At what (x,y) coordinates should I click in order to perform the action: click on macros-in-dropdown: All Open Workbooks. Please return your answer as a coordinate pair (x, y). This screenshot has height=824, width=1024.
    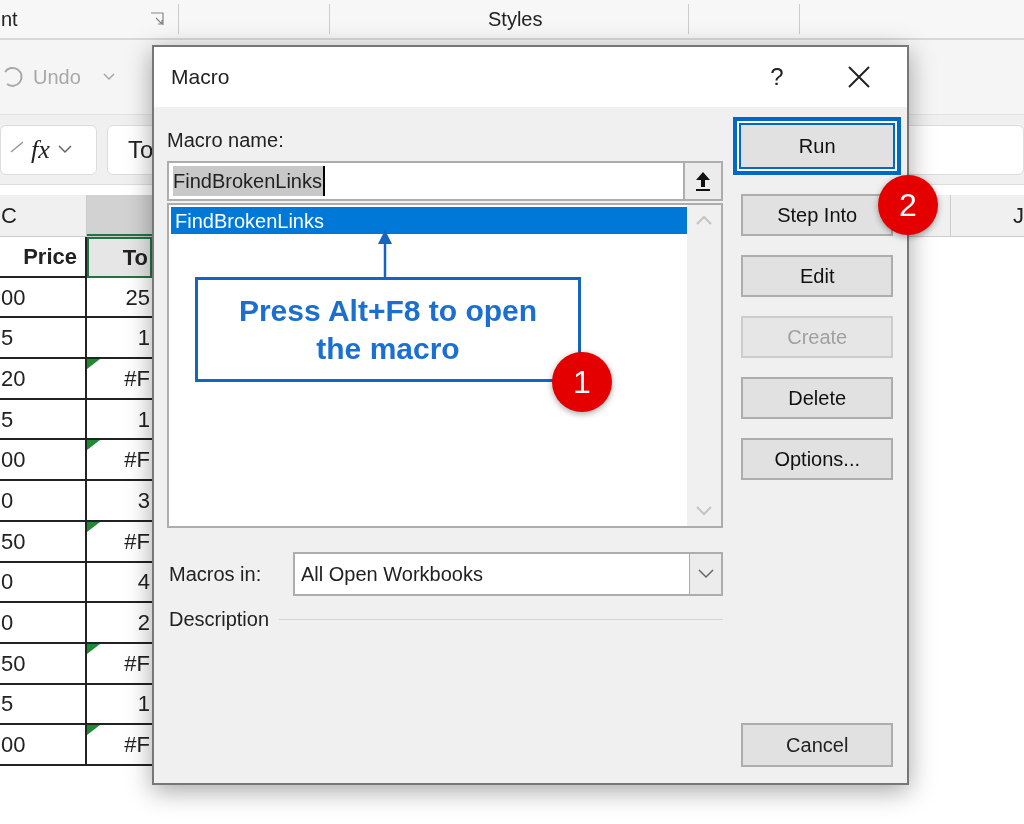
    Looking at the image, I should click on (508, 574).